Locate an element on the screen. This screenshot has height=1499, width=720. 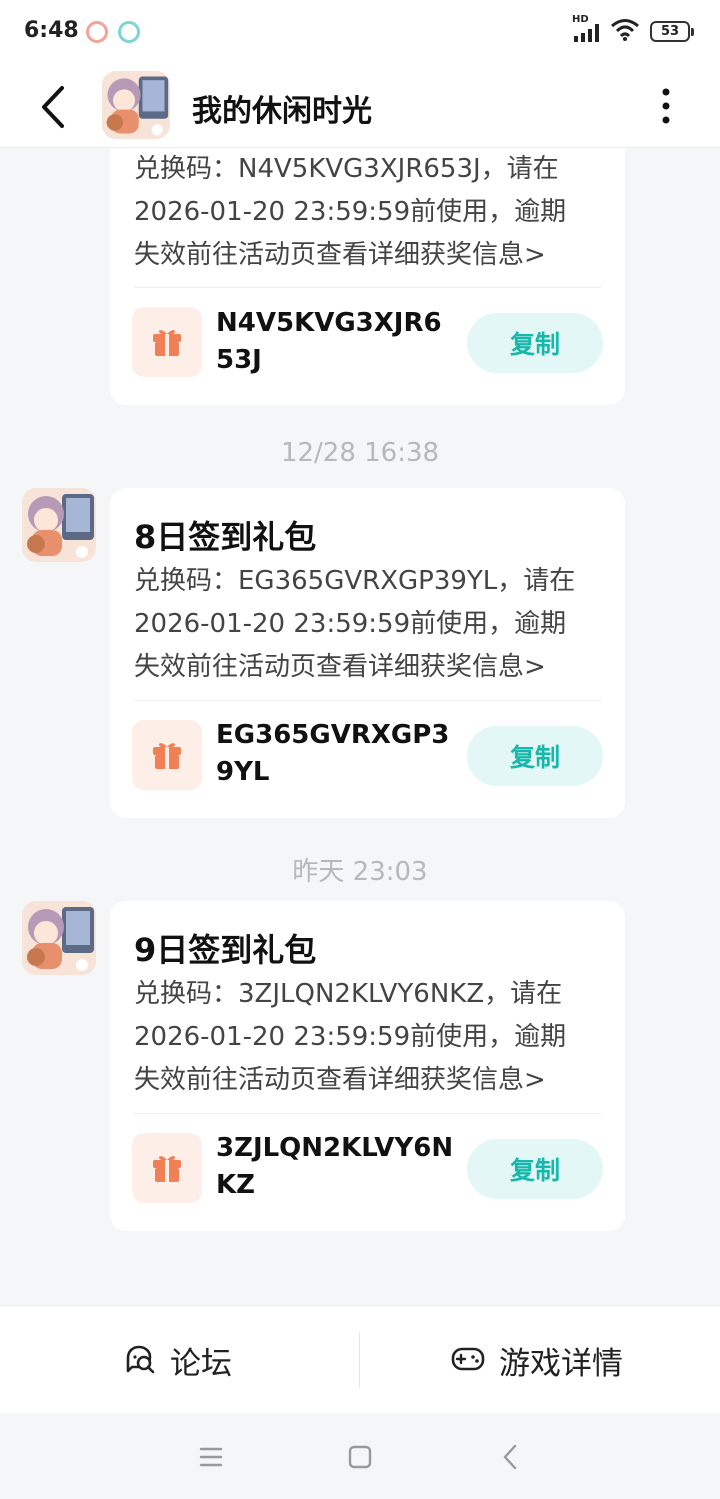
battery-level: 53 is located at coordinates (670, 31).